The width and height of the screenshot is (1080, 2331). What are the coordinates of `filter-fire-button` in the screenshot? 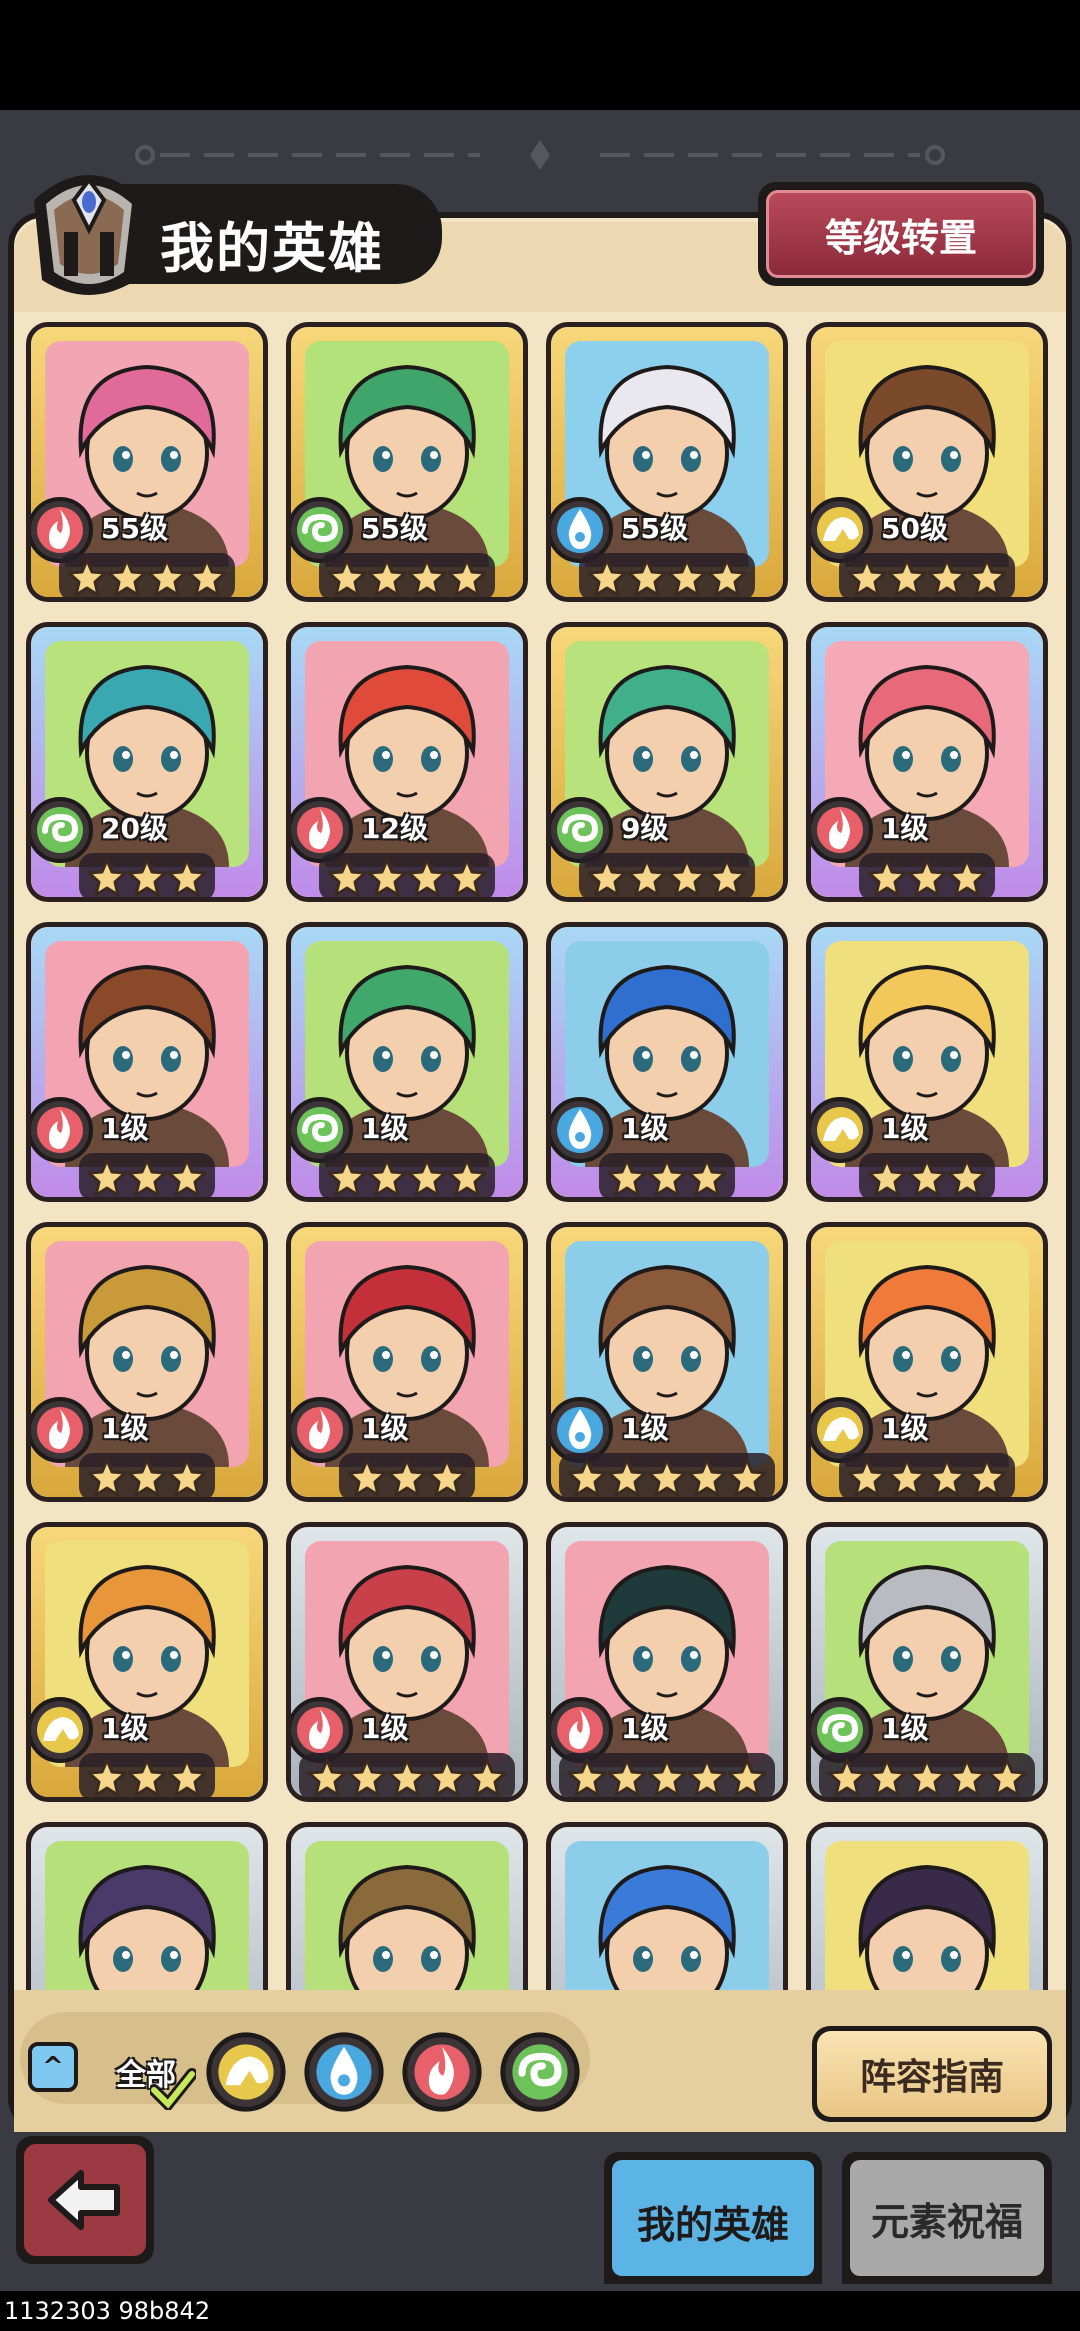 It's located at (442, 2072).